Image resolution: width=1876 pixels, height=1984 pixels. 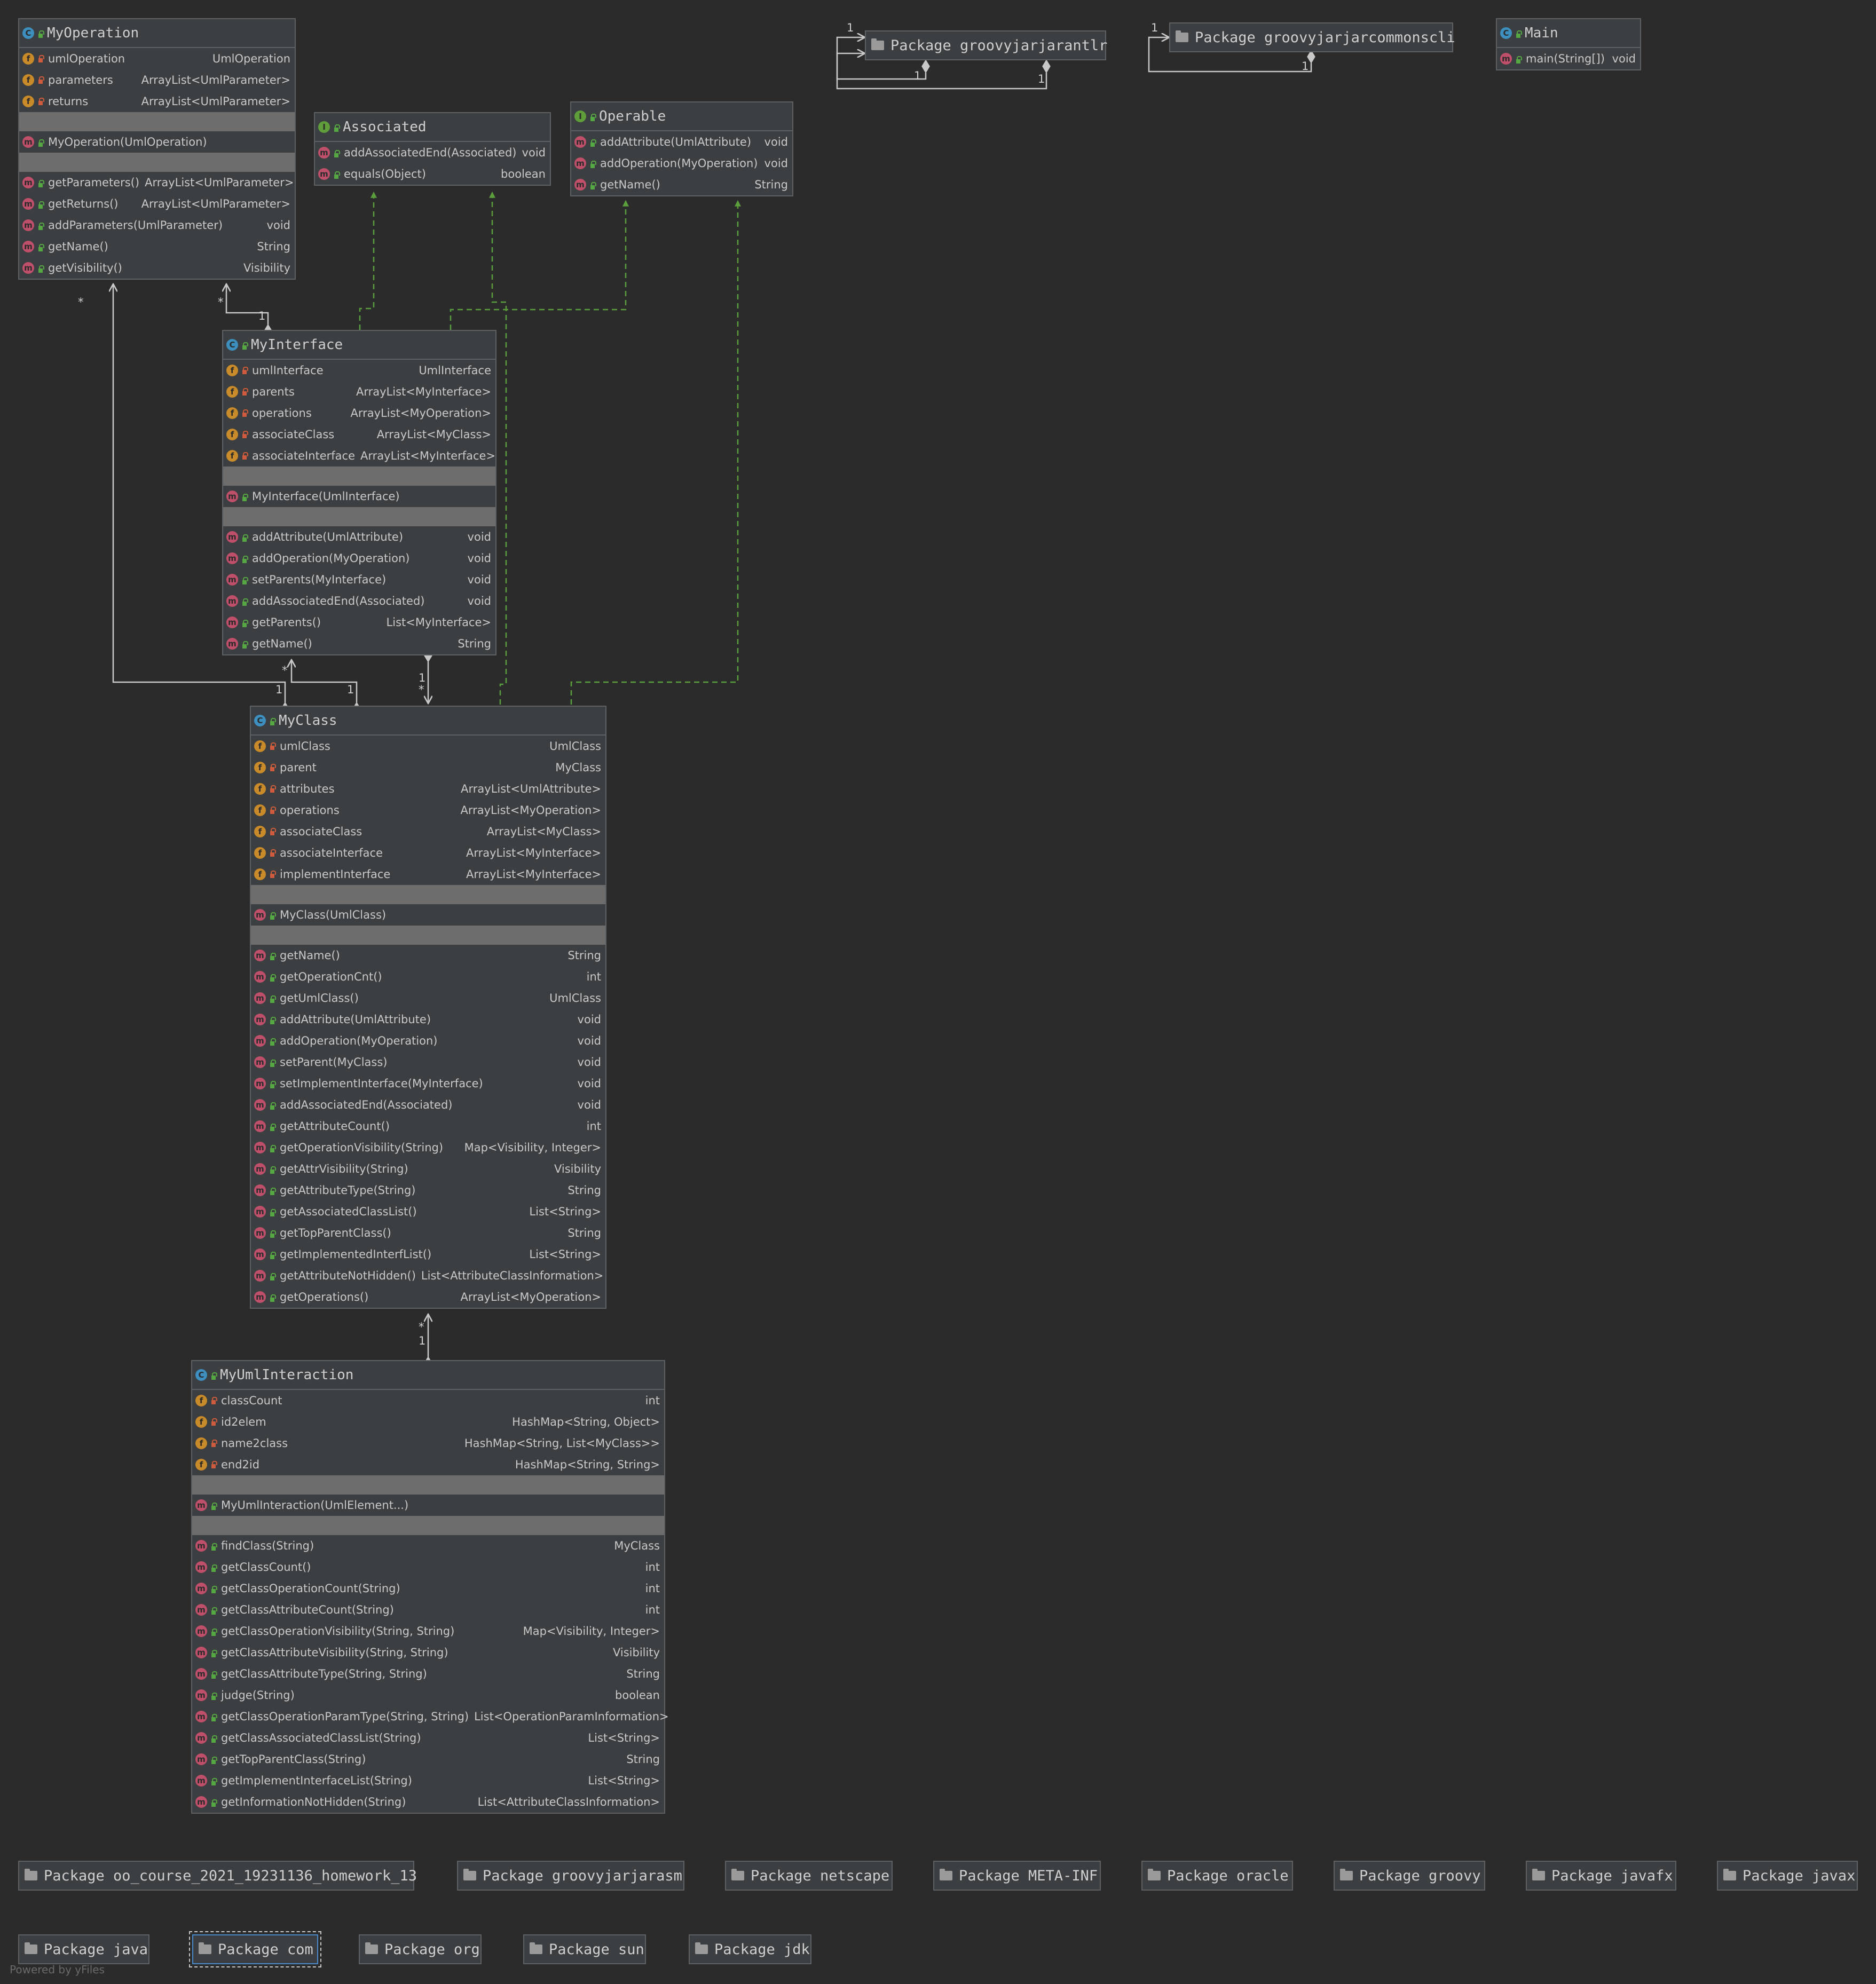 What do you see at coordinates (157, 142) in the screenshot?
I see `constructor-row: m MyOperation(UmlOperation)` at bounding box center [157, 142].